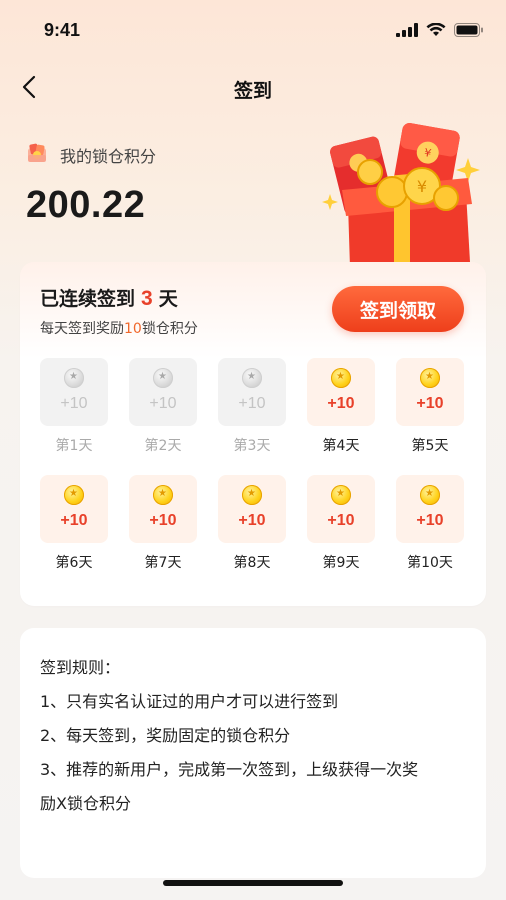 The image size is (506, 900). Describe the element at coordinates (147, 298) in the screenshot. I see `streak-count: 3` at that location.